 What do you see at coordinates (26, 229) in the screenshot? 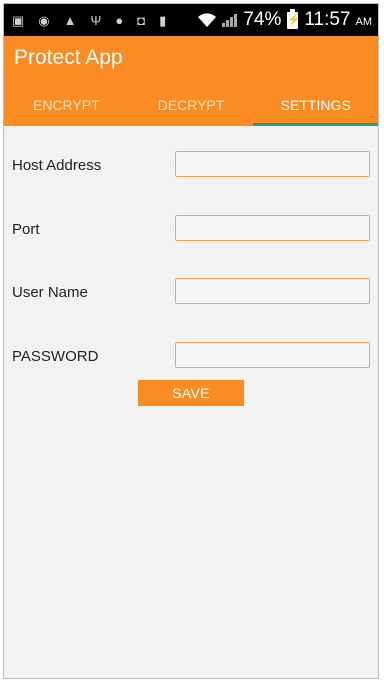
I see `port-label: Port` at bounding box center [26, 229].